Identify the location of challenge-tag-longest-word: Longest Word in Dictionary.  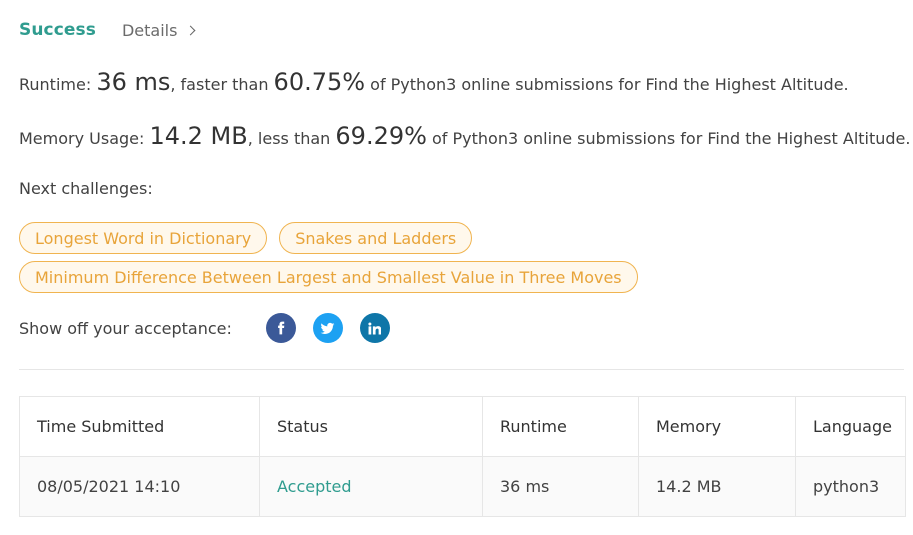
(143, 238).